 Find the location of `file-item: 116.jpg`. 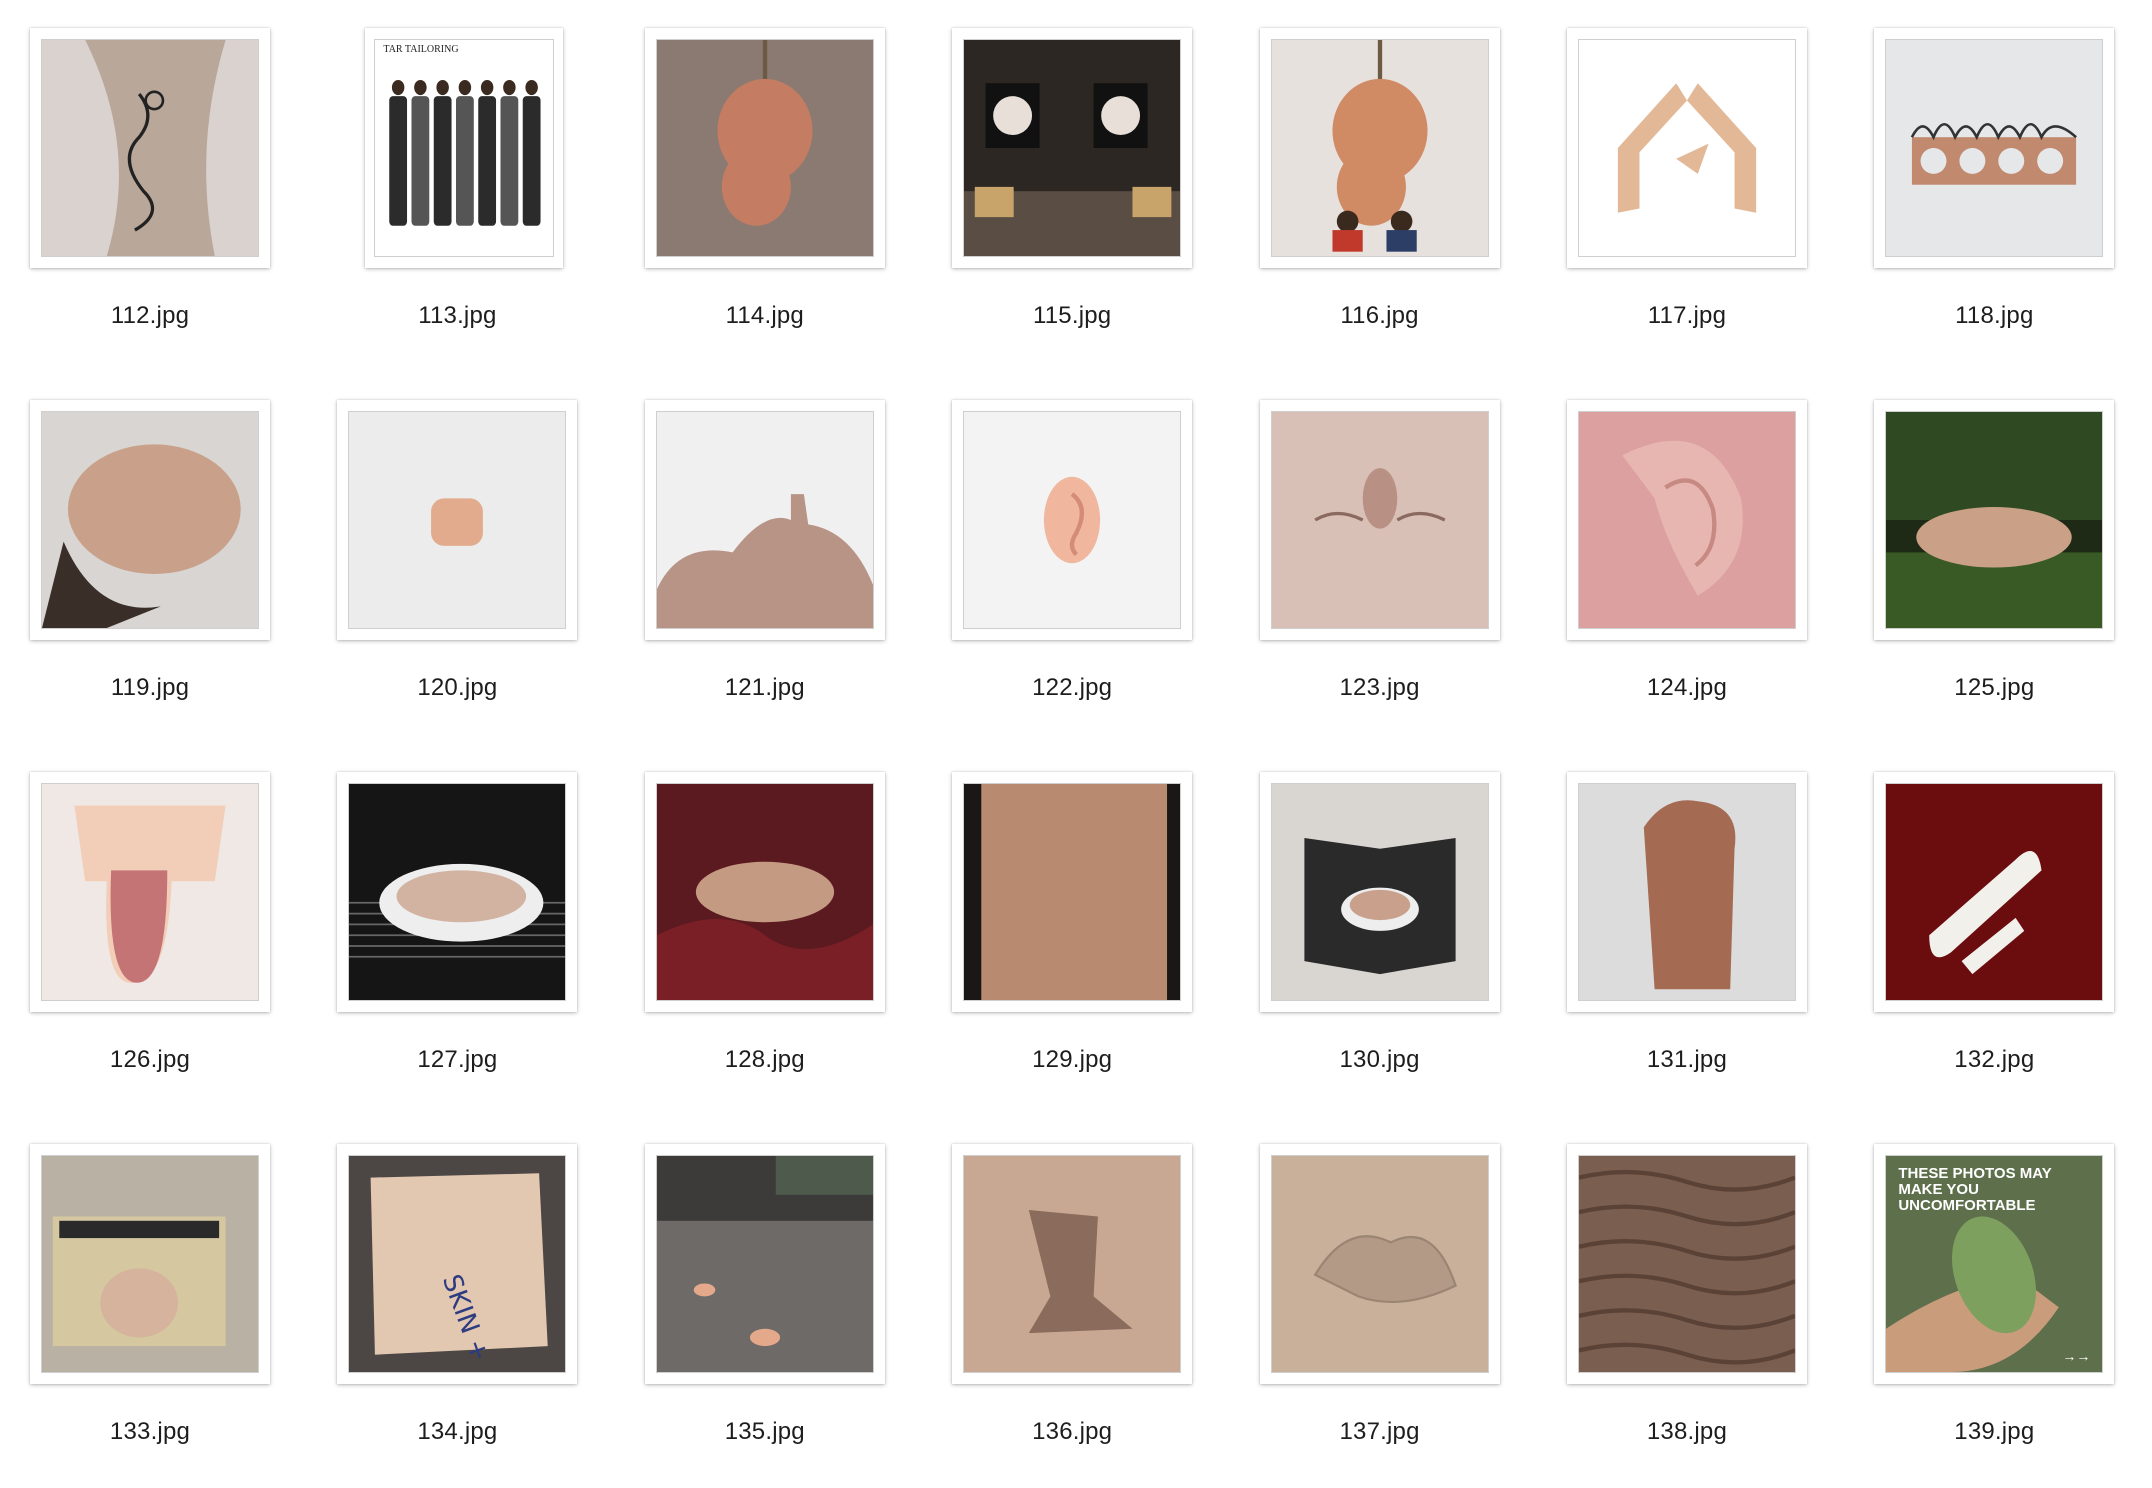

file-item: 116.jpg is located at coordinates (1383, 186).